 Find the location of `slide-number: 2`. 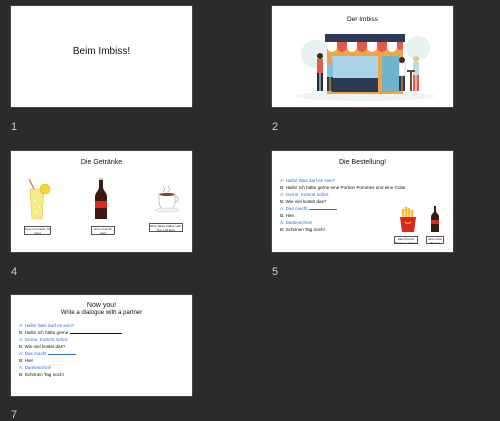

slide-number: 2 is located at coordinates (275, 127).